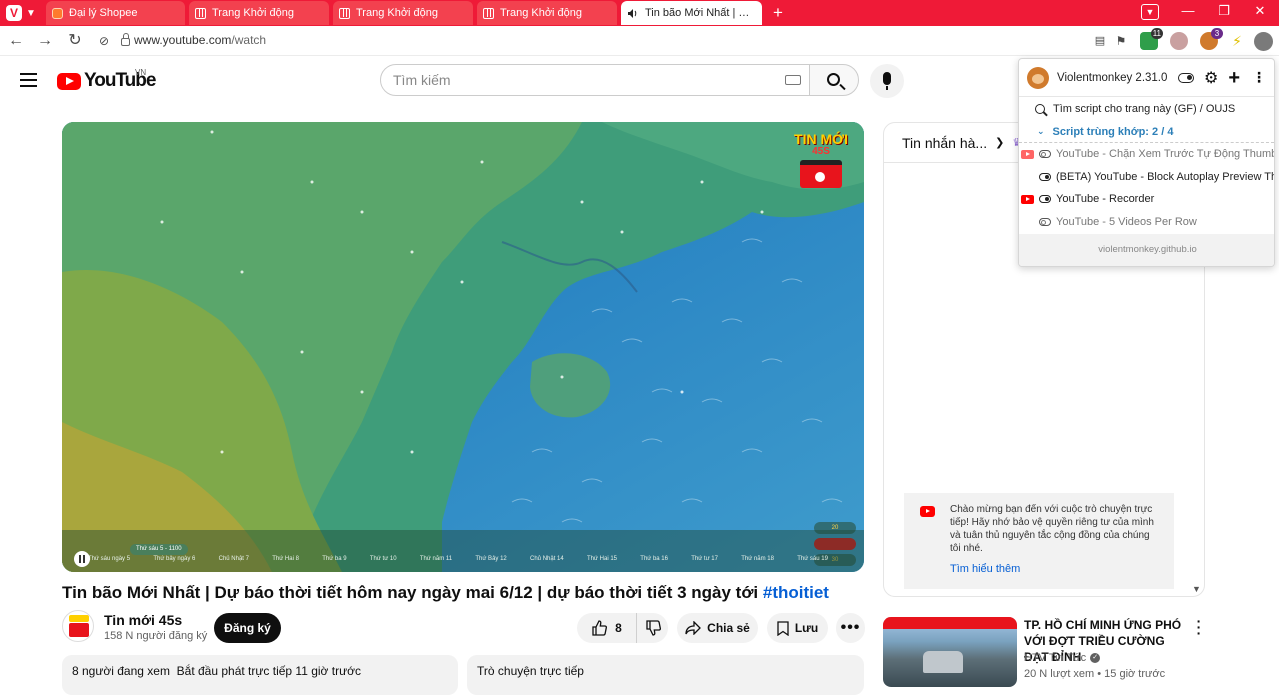 Image resolution: width=1279 pixels, height=695 pixels. Describe the element at coordinates (82, 559) in the screenshot. I see `pause-icon` at that location.